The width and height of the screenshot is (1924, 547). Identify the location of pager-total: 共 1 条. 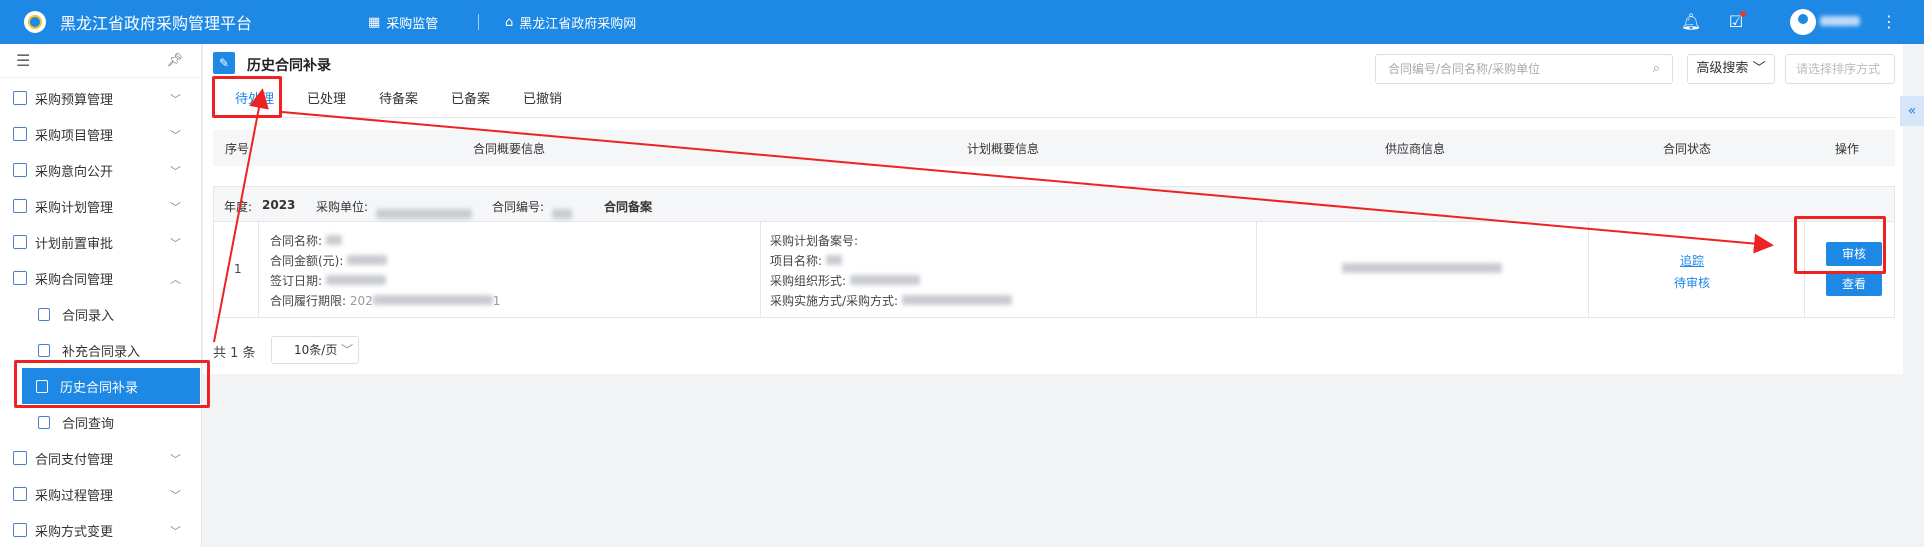
(234, 353).